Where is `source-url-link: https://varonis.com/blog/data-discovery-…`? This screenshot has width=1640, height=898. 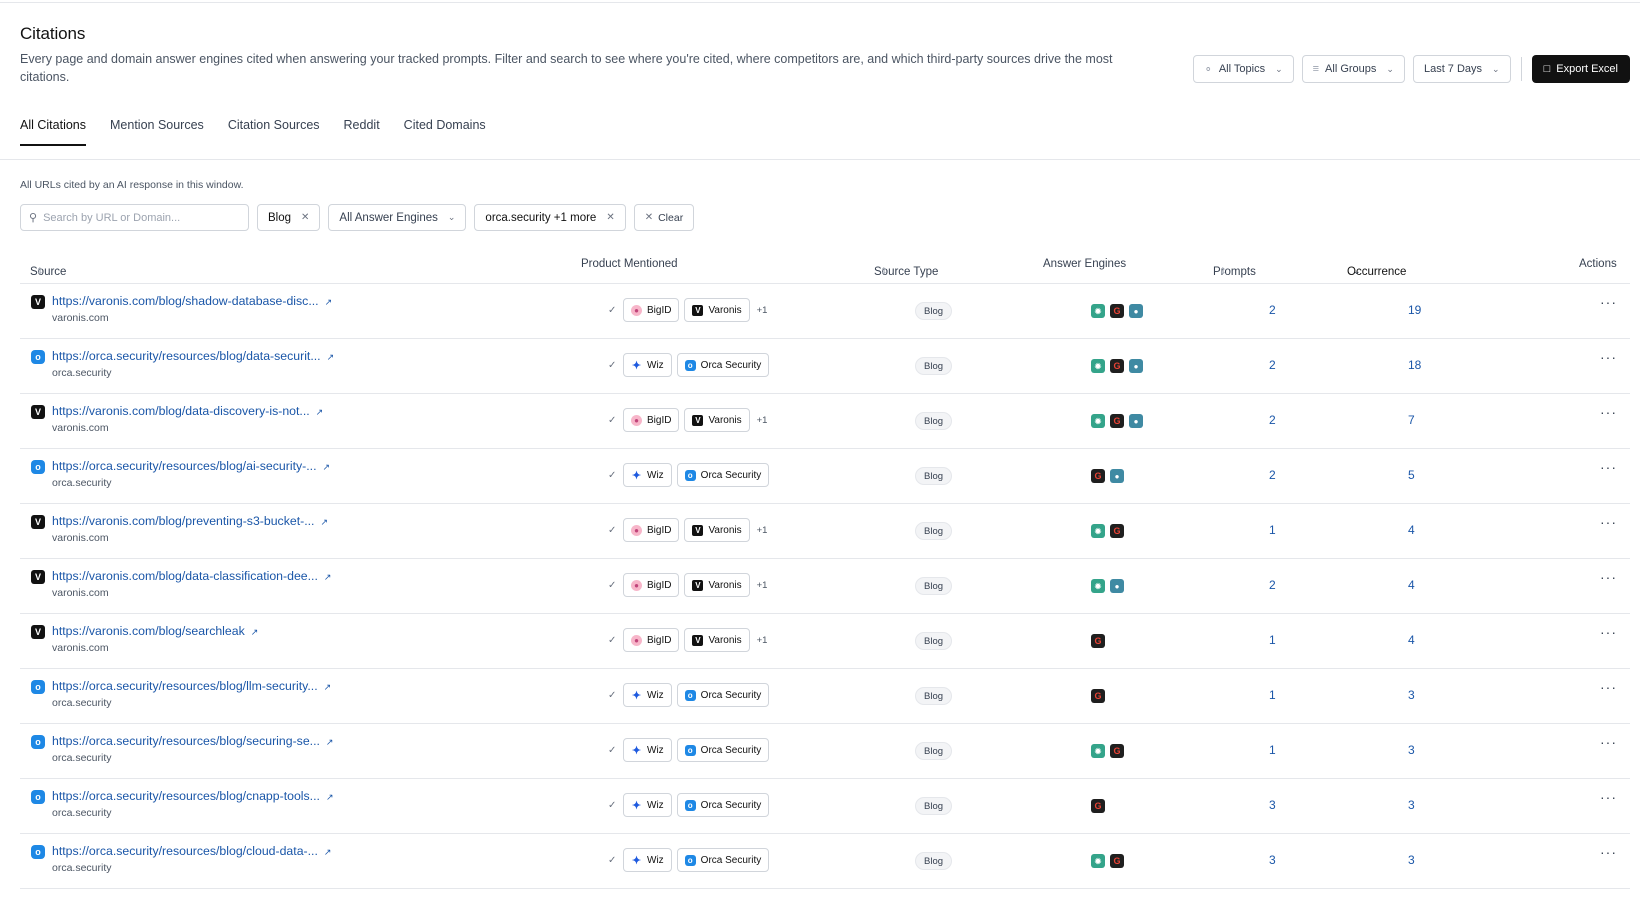
source-url-link: https://varonis.com/blog/data-discovery-… is located at coordinates (187, 411).